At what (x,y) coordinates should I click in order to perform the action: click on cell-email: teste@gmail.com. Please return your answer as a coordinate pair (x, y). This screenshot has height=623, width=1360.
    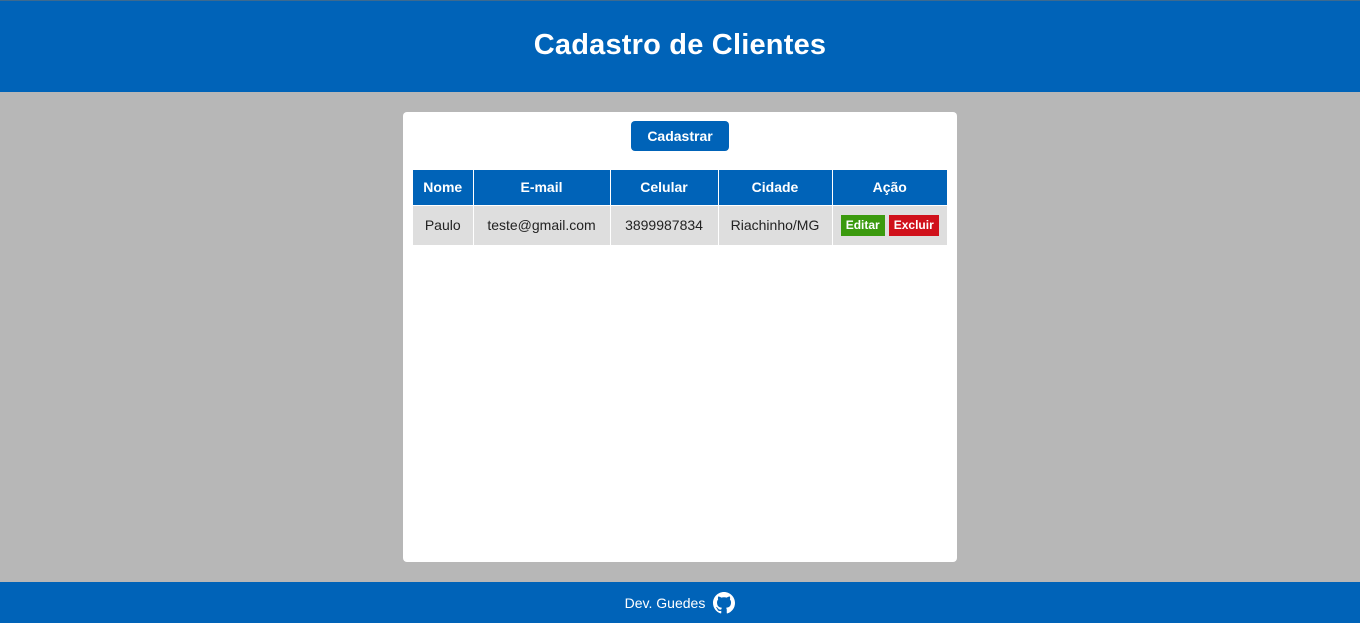
    Looking at the image, I should click on (542, 224).